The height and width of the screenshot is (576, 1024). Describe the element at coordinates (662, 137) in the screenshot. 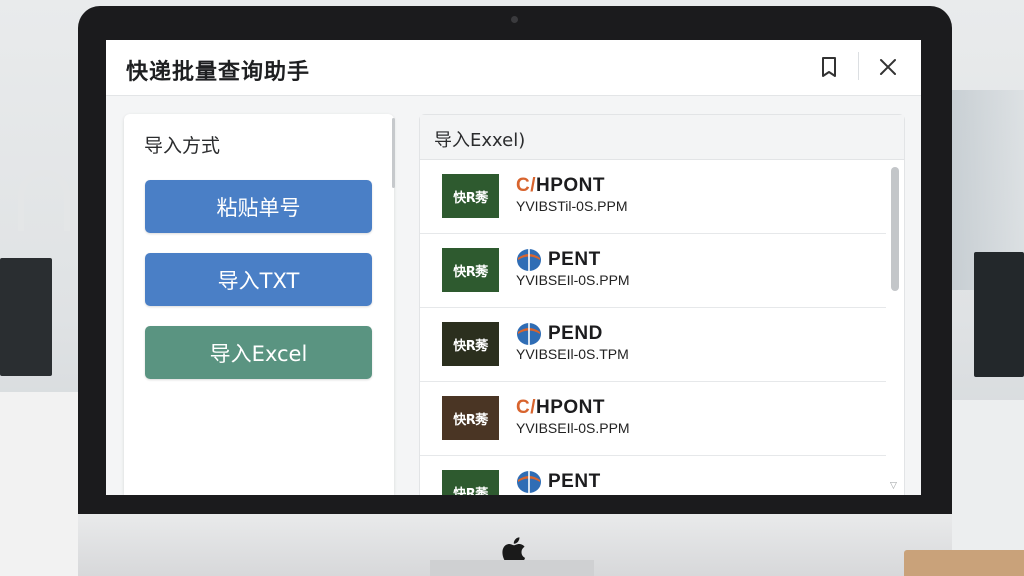

I see `results-header: 导入Exxel)` at that location.